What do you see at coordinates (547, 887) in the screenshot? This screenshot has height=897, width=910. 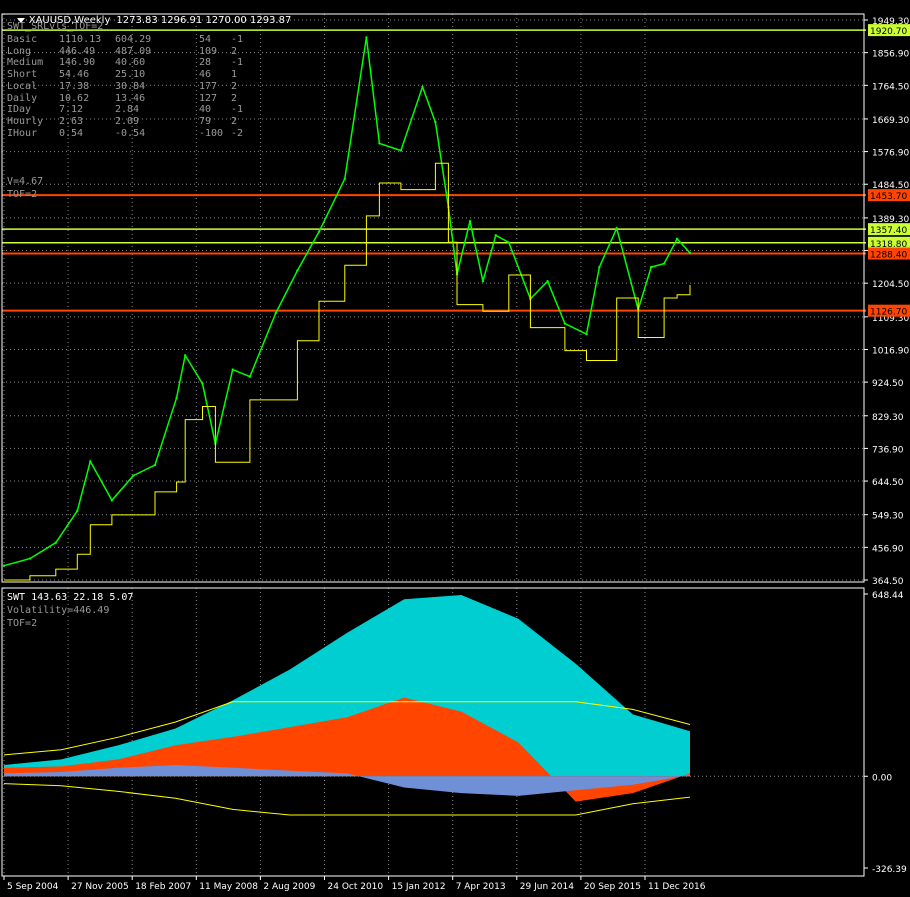 I see `x-tick-label: 29 Jun 2014` at bounding box center [547, 887].